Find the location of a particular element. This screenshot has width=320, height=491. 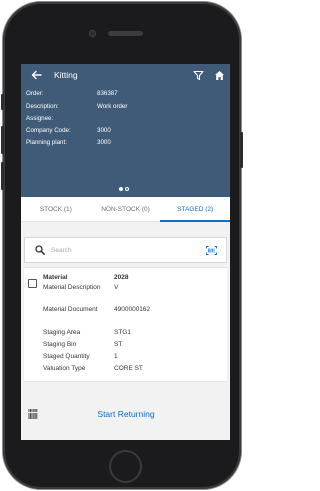

field-row: Material Document 4900000162 is located at coordinates (96, 310).